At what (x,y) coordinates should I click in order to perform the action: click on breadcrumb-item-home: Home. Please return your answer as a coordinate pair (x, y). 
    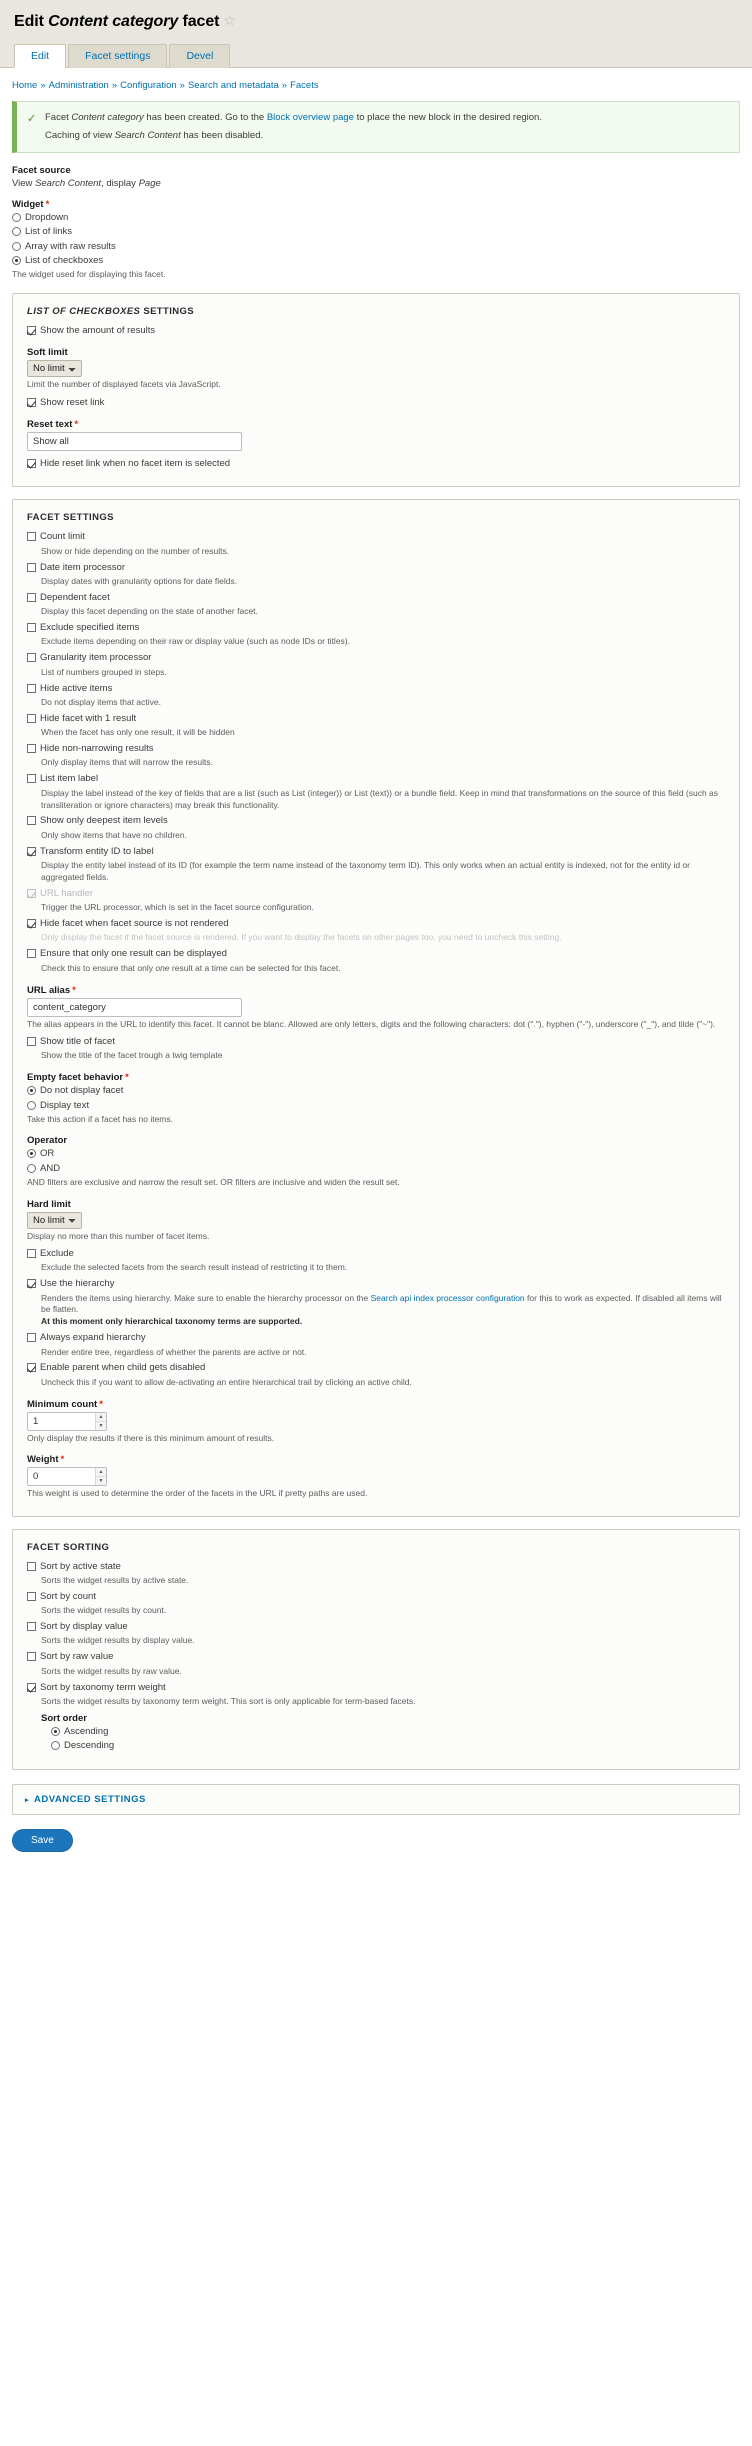
    Looking at the image, I should click on (24, 85).